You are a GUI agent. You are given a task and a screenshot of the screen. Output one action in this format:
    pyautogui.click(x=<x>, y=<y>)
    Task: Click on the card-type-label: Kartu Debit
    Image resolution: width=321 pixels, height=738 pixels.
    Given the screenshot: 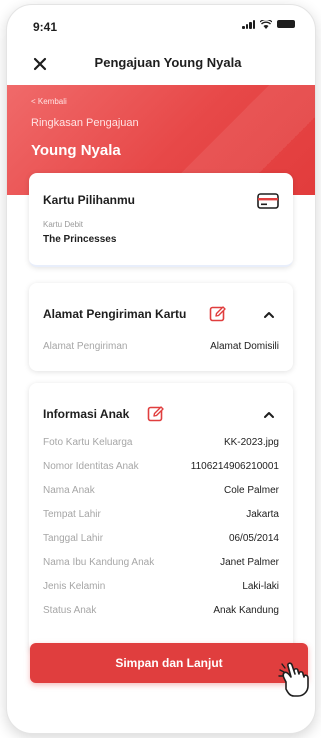 What is the action you would take?
    pyautogui.click(x=63, y=224)
    